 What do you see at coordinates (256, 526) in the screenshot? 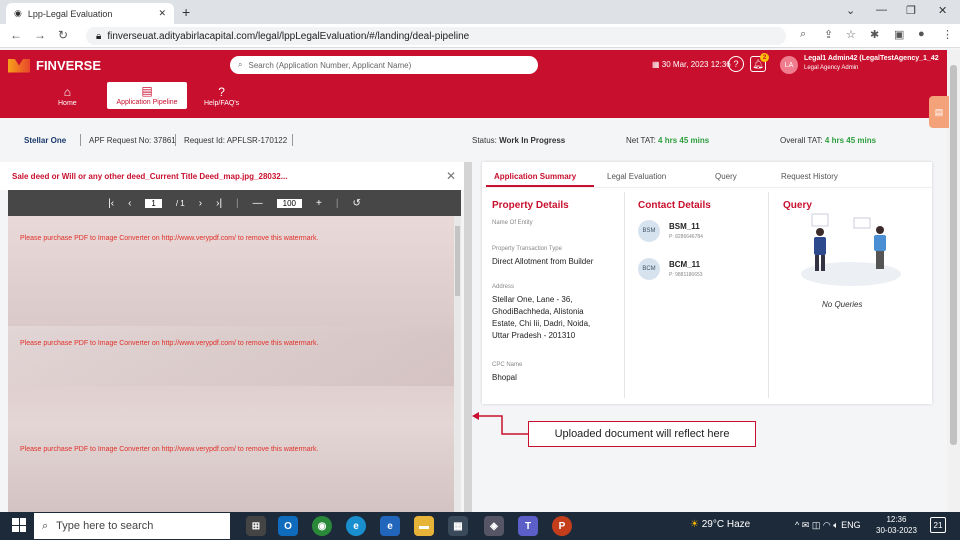
I see `task-view-icon: ⊞` at bounding box center [256, 526].